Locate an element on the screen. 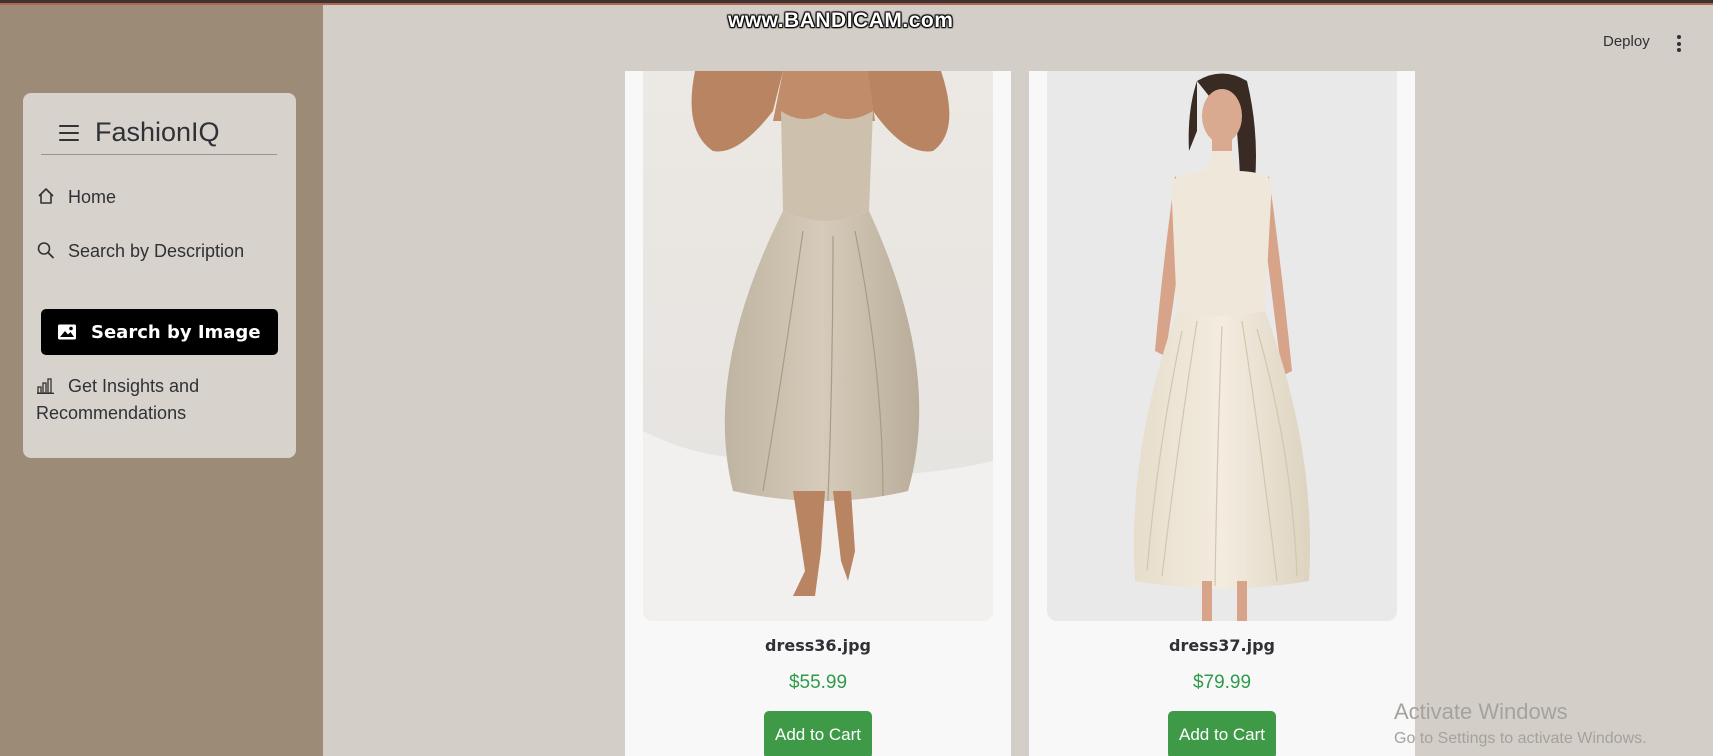 Image resolution: width=1713 pixels, height=756 pixels. image-icon is located at coordinates (67, 332).